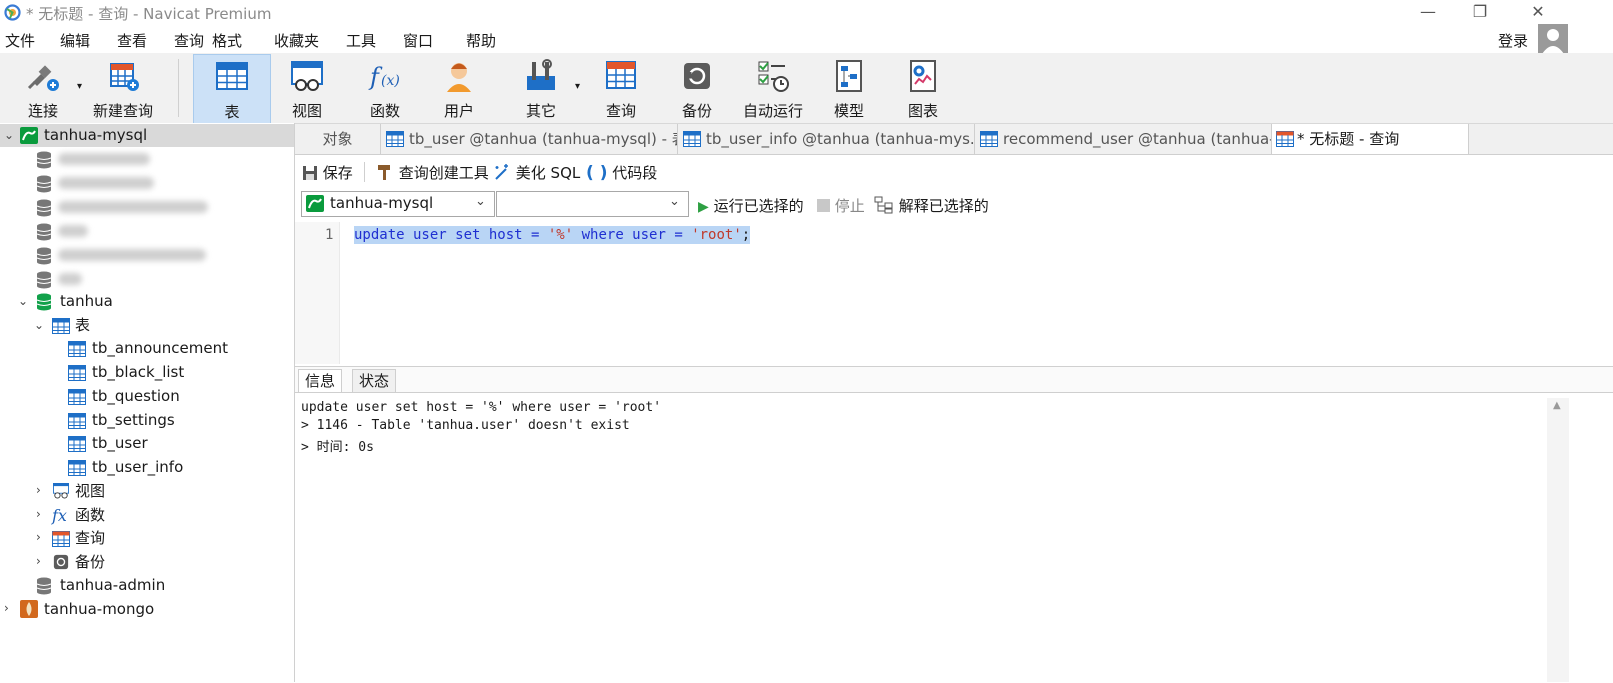 Image resolution: width=1613 pixels, height=683 pixels. What do you see at coordinates (773, 88) in the screenshot?
I see `auto-run-button: 自动运行` at bounding box center [773, 88].